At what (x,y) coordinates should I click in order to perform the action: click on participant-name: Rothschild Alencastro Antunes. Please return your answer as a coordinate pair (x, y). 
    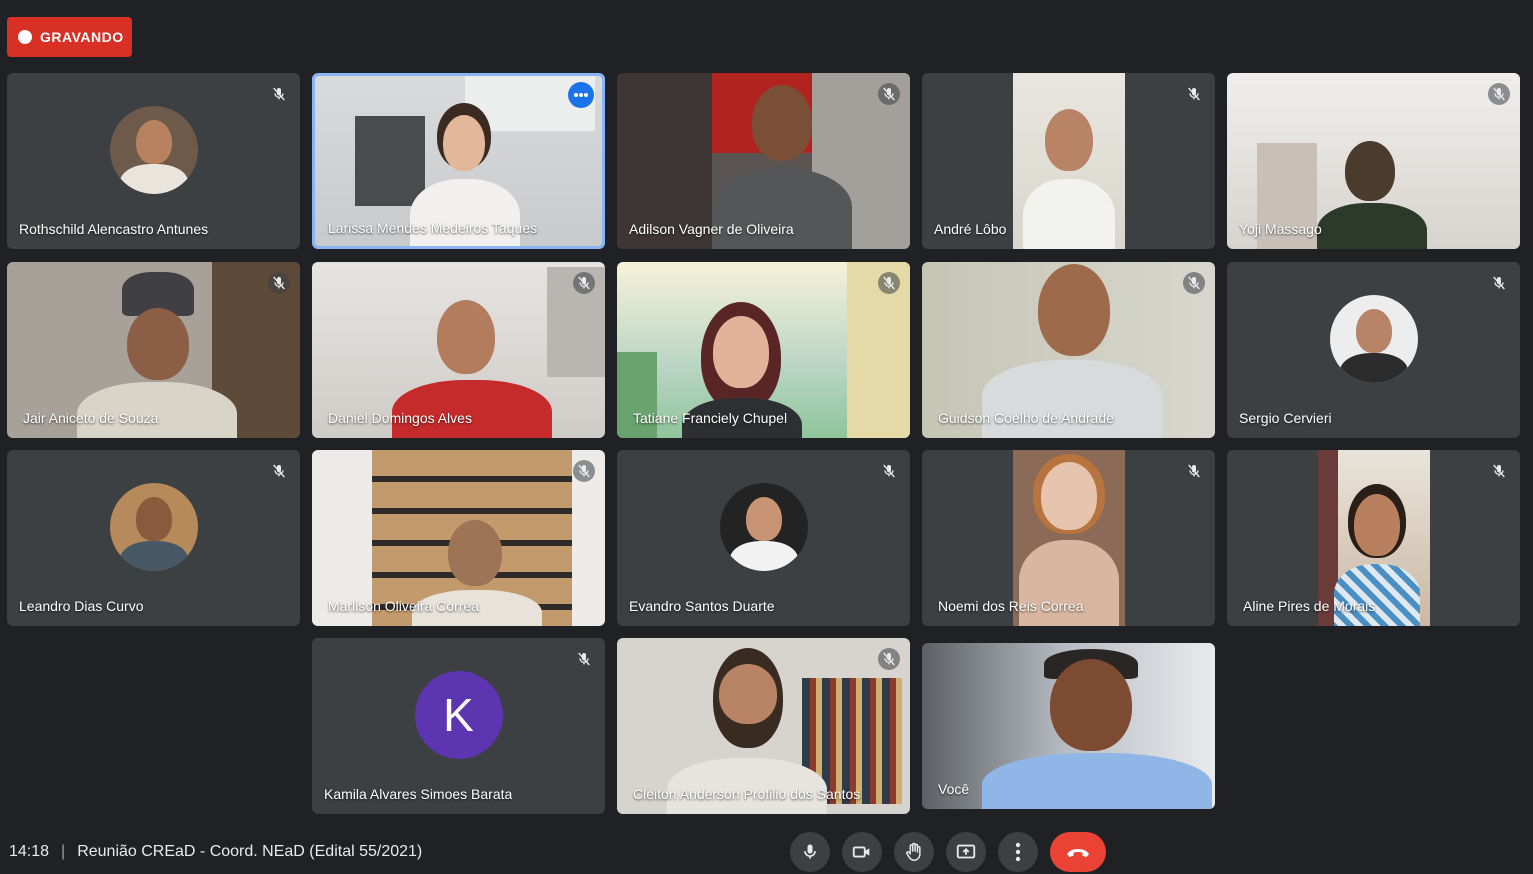
    Looking at the image, I should click on (114, 229).